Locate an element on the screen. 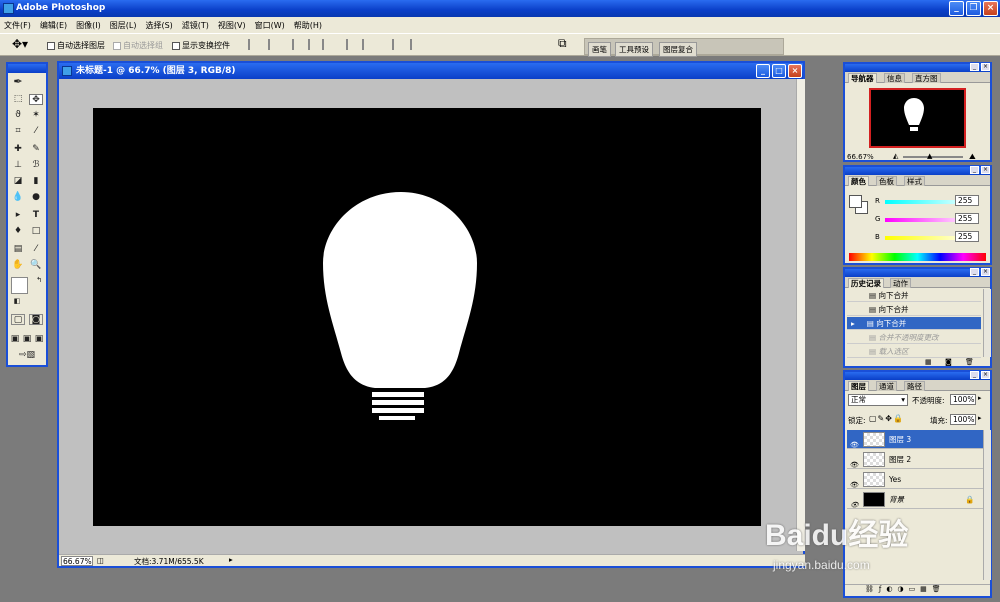 Image resolution: width=1000 pixels, height=602 pixels. pen-tool-icon: ♦ is located at coordinates (18, 231).